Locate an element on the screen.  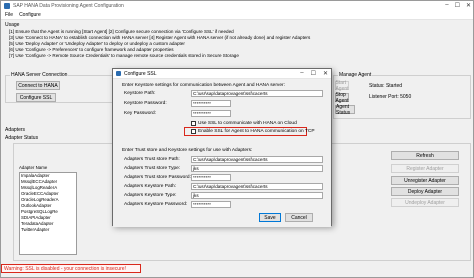
use-ssl-hana-cloud-checkbox is located at coordinates (193, 123).